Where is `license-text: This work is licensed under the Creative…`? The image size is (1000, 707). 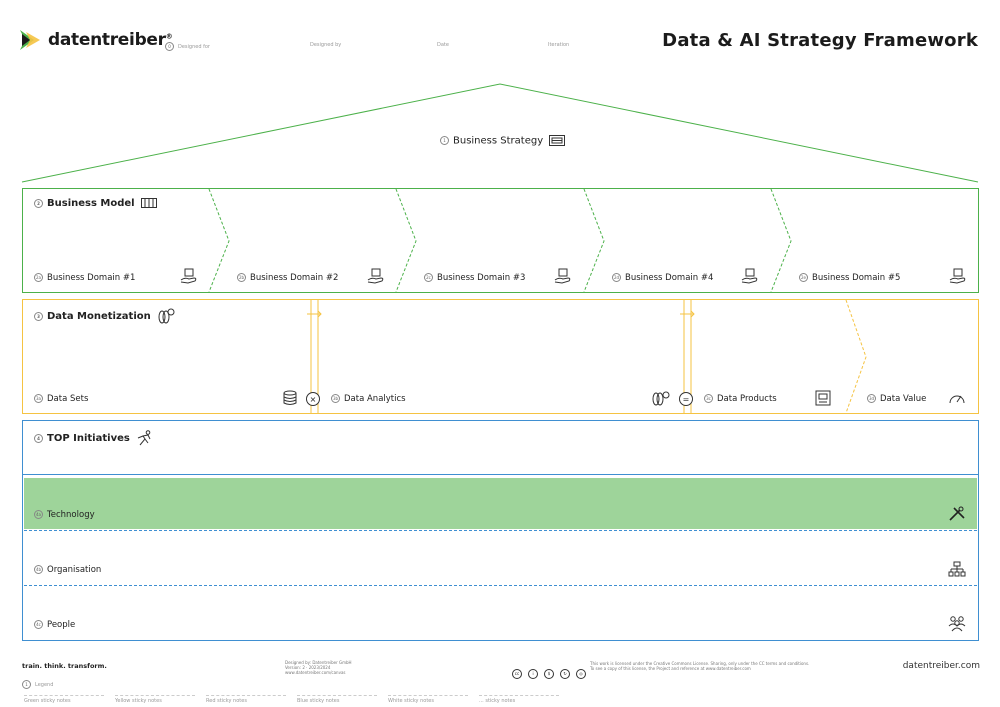
license-text: This work is licensed under the Creative… is located at coordinates (700, 666).